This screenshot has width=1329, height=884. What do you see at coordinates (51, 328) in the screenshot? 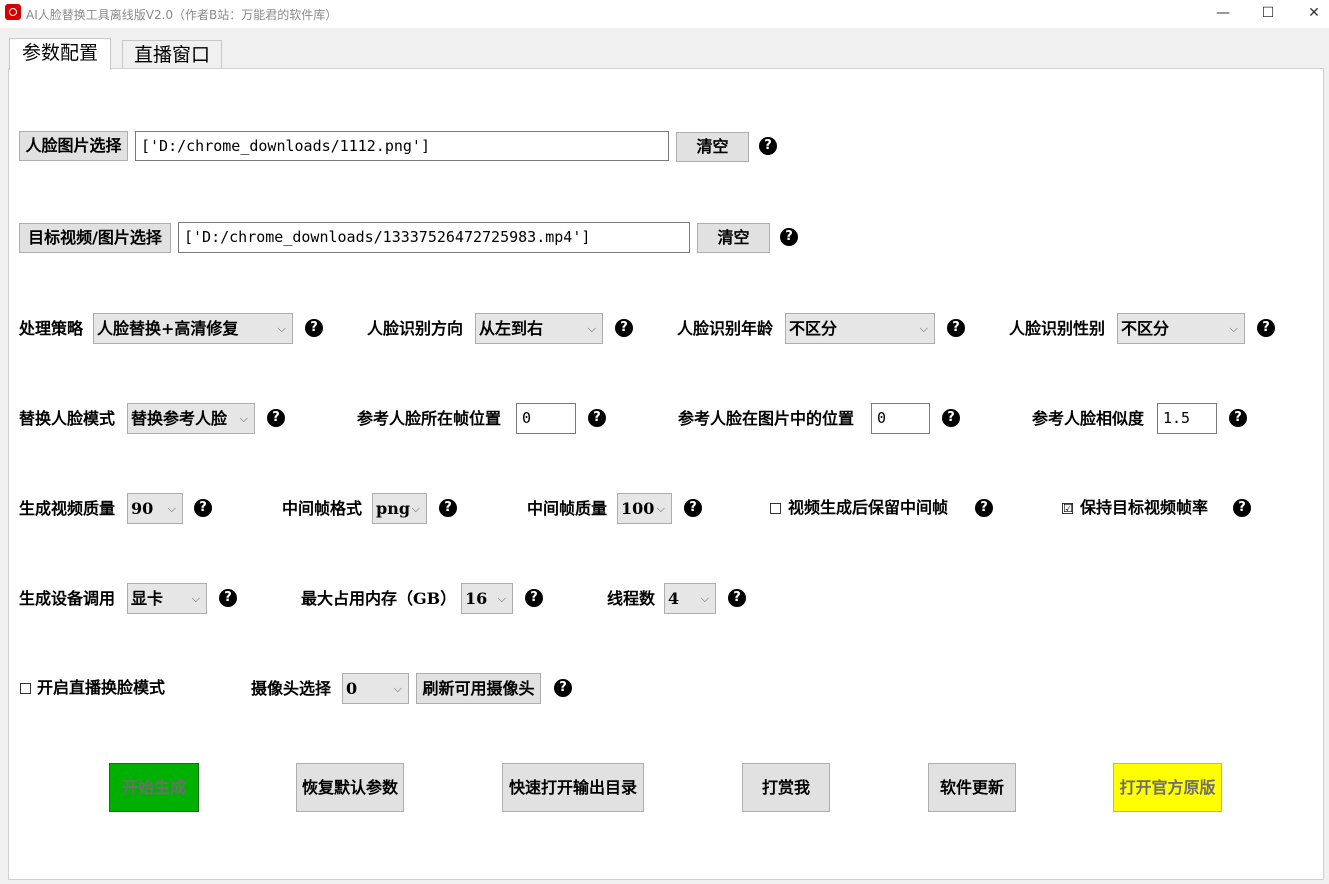
I see `strategy-label: 处理策略` at bounding box center [51, 328].